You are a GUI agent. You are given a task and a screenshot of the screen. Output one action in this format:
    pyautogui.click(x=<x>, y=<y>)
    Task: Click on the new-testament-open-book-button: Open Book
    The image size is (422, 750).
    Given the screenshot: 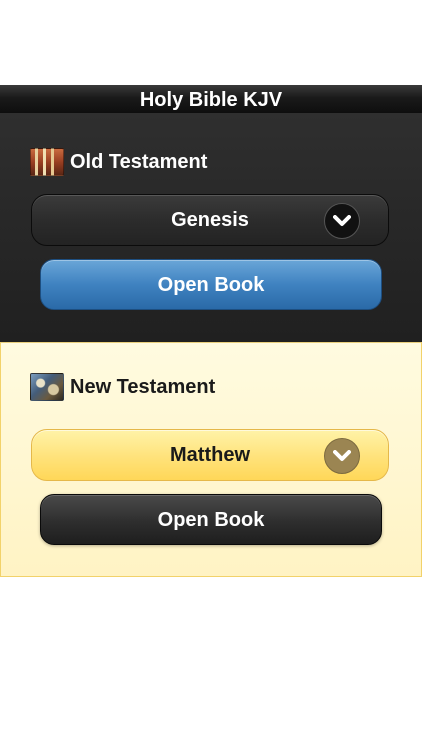 What is the action you would take?
    pyautogui.click(x=211, y=519)
    